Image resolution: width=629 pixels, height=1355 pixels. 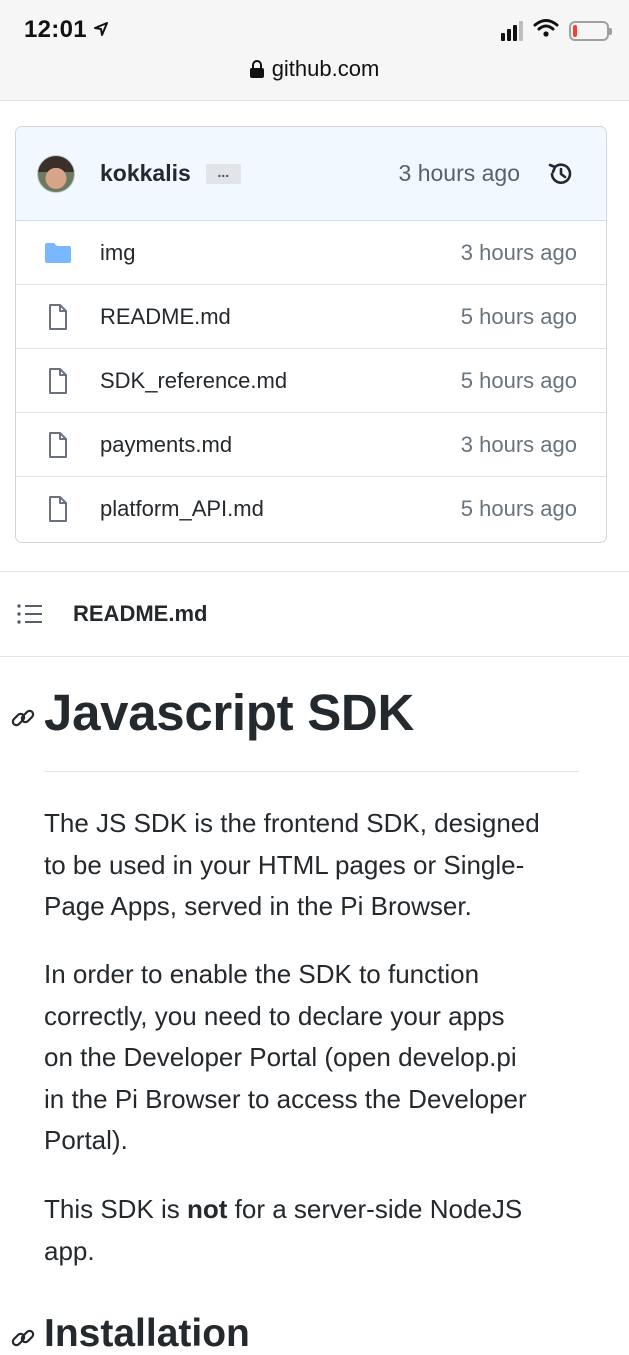 What do you see at coordinates (101, 30) in the screenshot?
I see `location-arrow-icon` at bounding box center [101, 30].